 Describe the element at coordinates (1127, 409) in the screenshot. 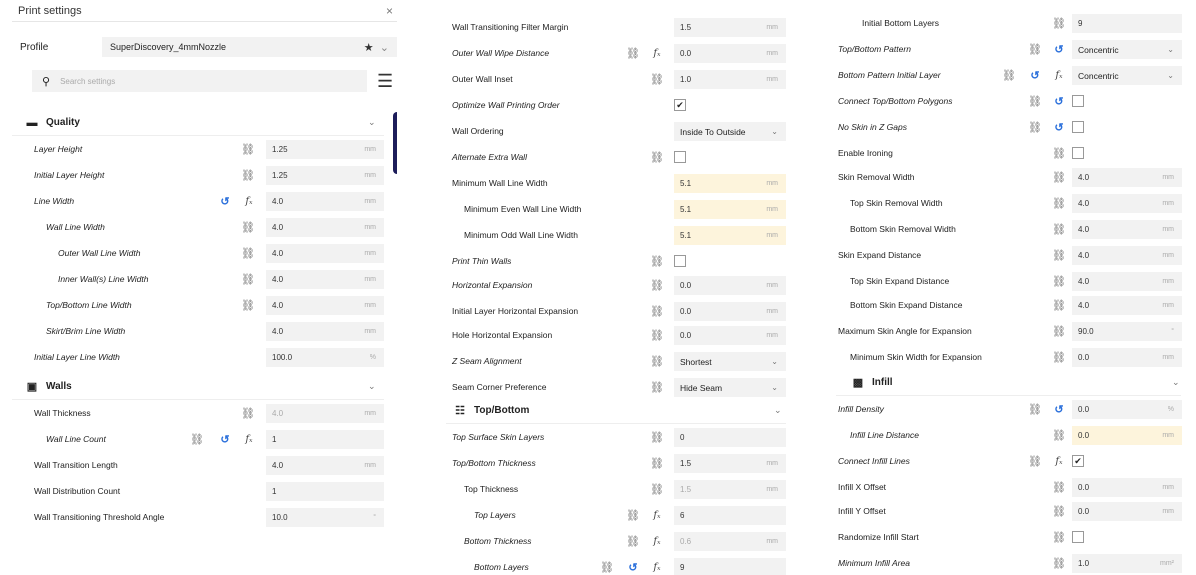

I see `setting-value-field: 0.0%` at that location.